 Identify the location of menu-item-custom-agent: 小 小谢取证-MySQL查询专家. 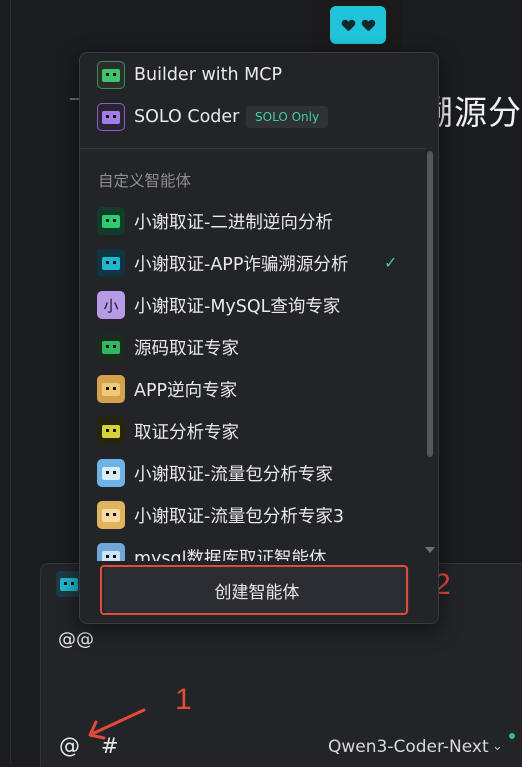
(250, 305).